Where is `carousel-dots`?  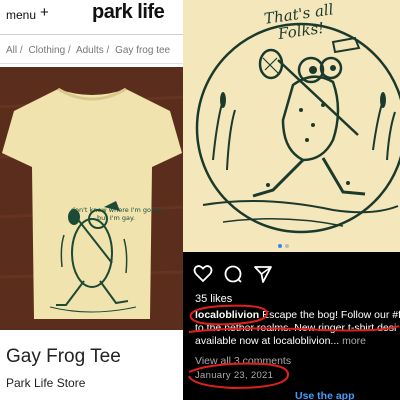
carousel-dots is located at coordinates (285, 243).